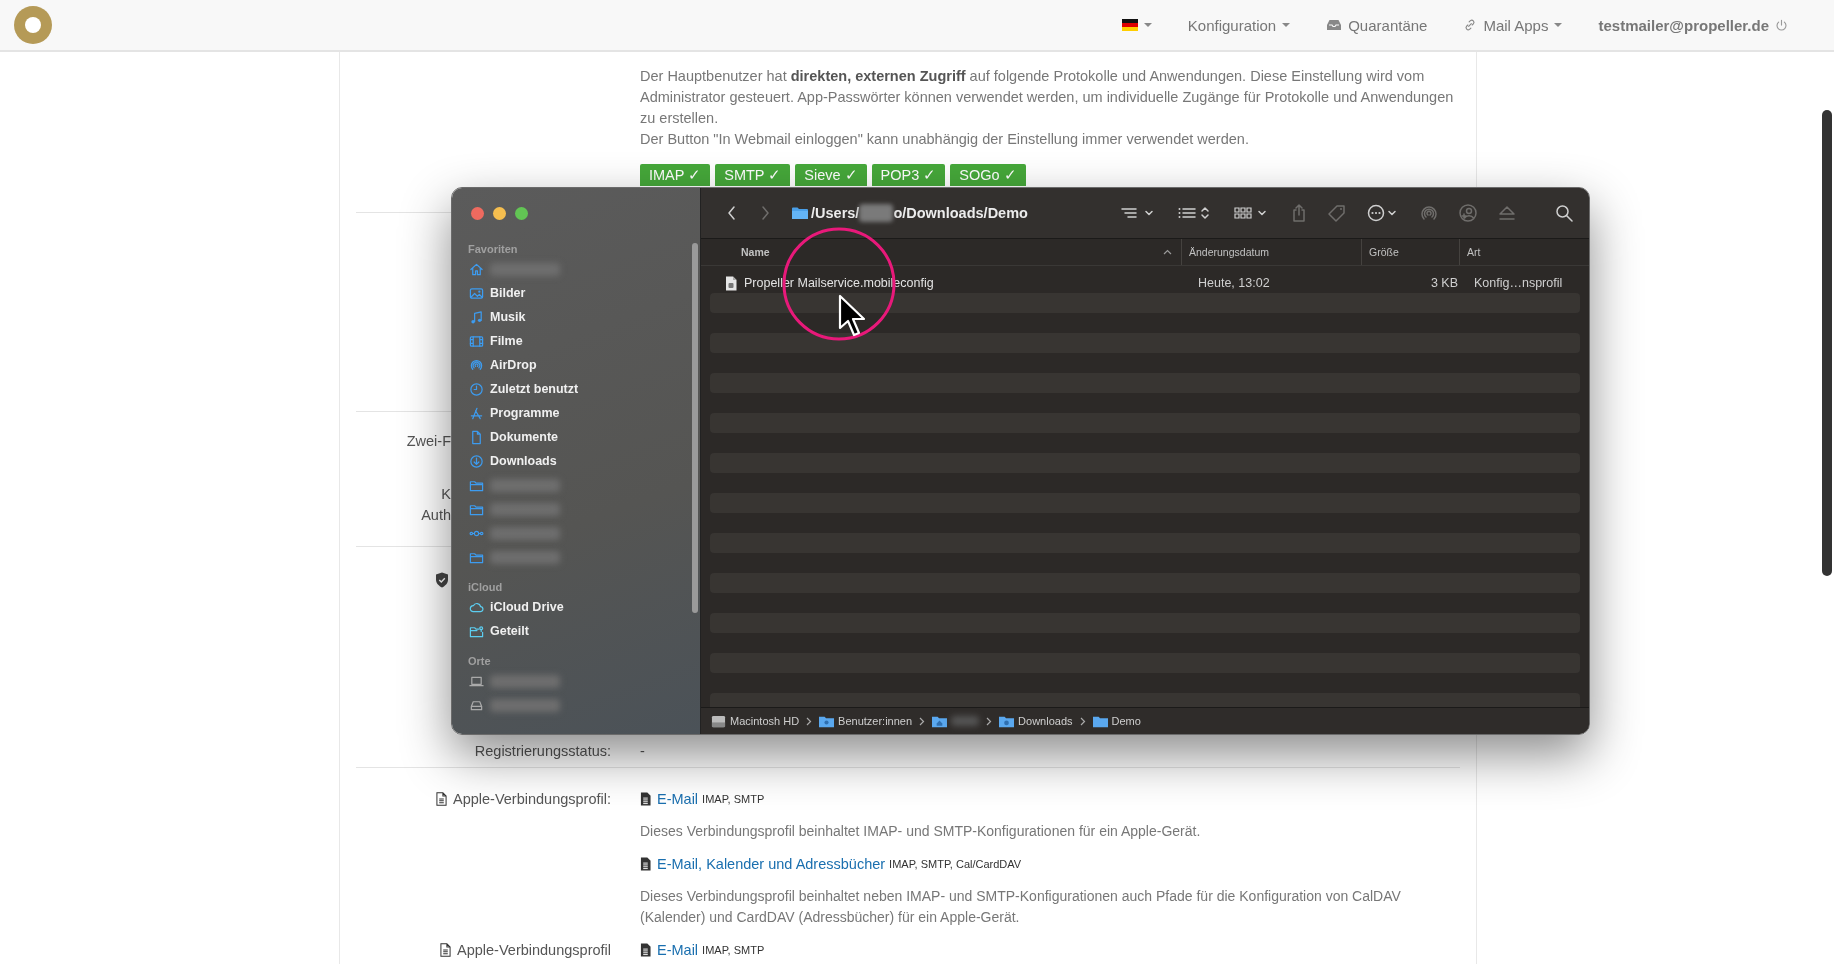  I want to click on house-icon, so click(476, 269).